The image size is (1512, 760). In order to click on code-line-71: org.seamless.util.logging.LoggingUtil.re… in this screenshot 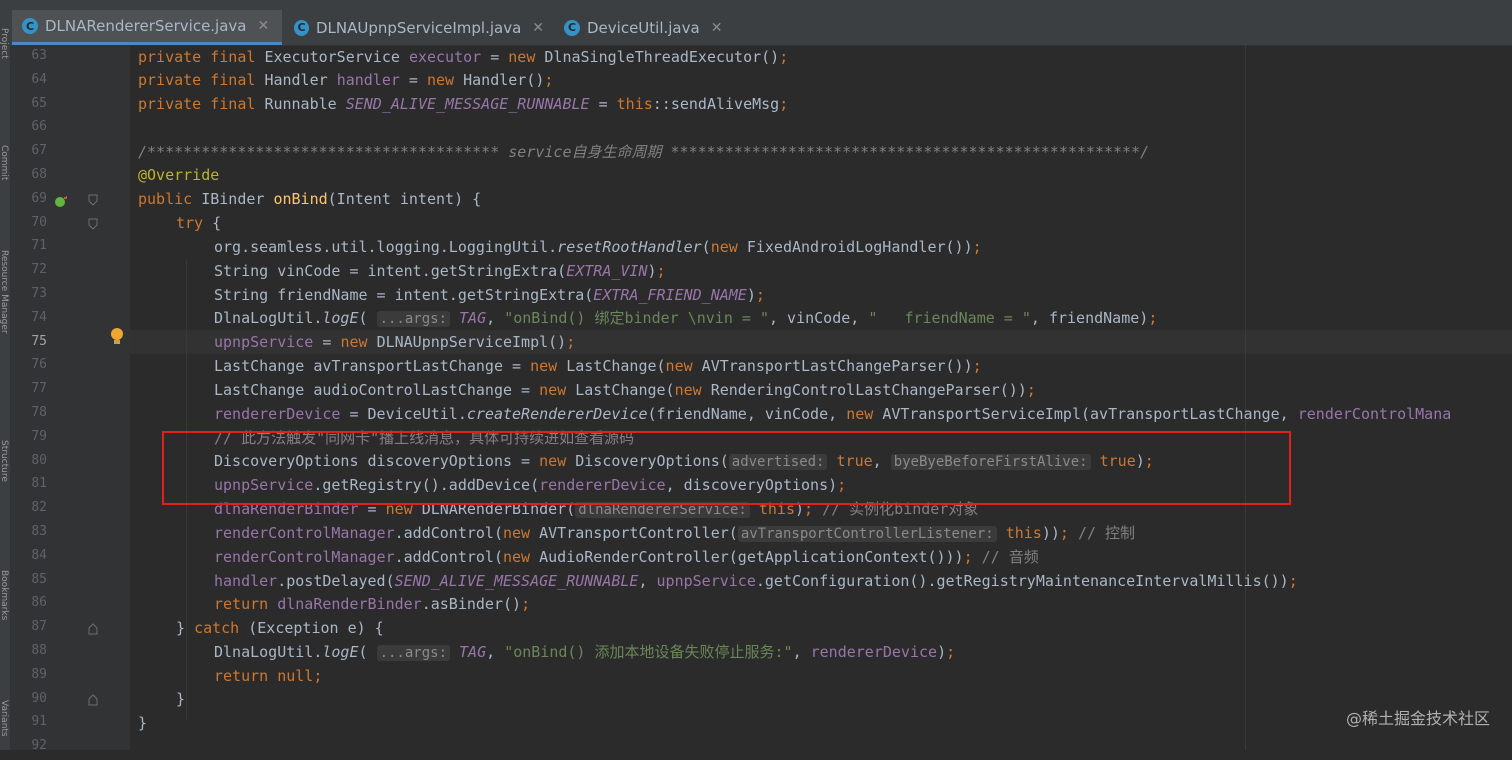, I will do `click(598, 247)`.